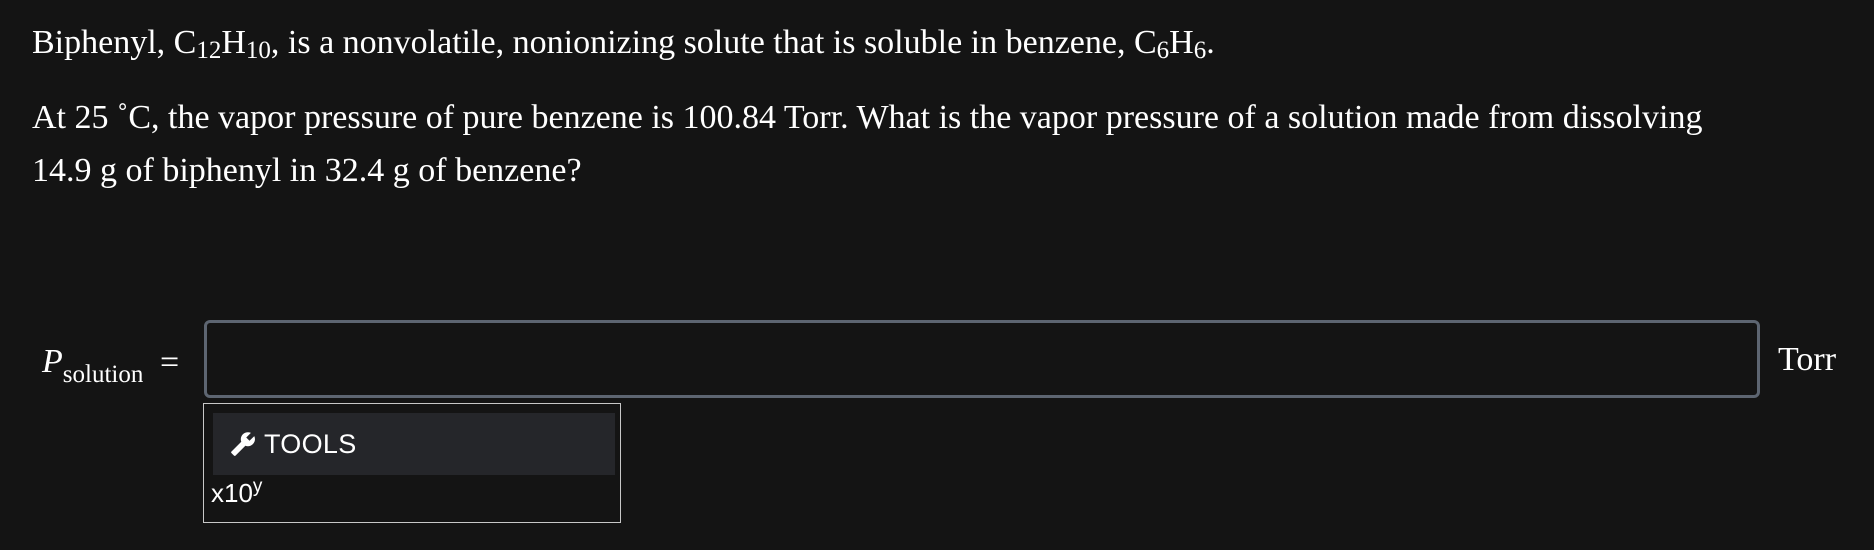  I want to click on answer-variable-label: Psolution, so click(93, 365).